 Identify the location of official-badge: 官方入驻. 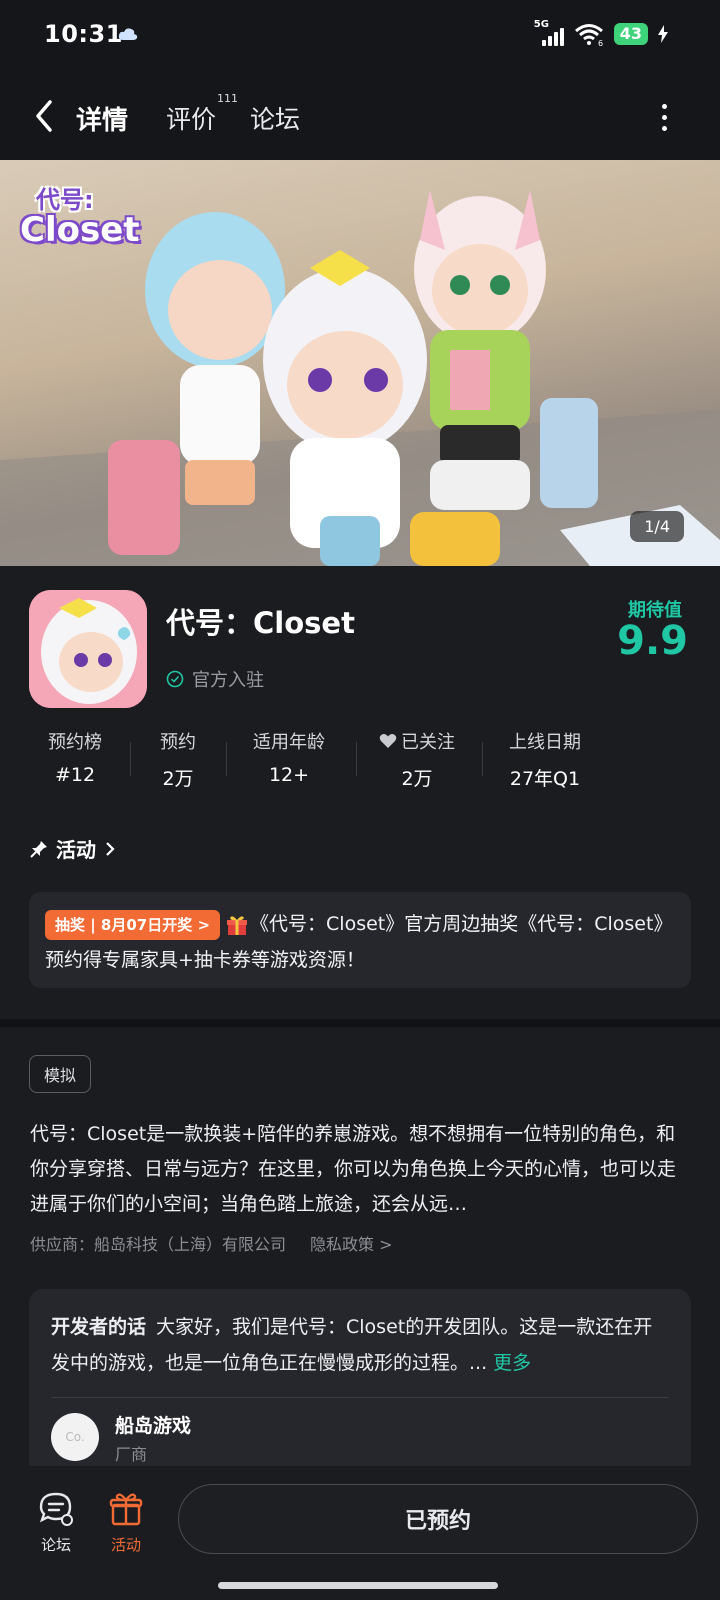
(215, 679).